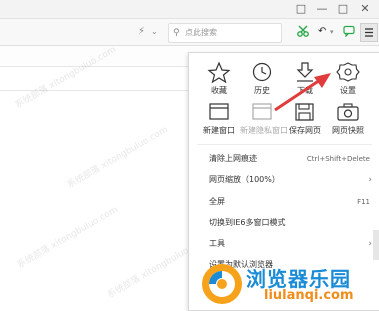 The image size is (379, 311). Describe the element at coordinates (288, 284) in the screenshot. I see `site-logo: 浏览器乐园 liulanqi.com` at that location.